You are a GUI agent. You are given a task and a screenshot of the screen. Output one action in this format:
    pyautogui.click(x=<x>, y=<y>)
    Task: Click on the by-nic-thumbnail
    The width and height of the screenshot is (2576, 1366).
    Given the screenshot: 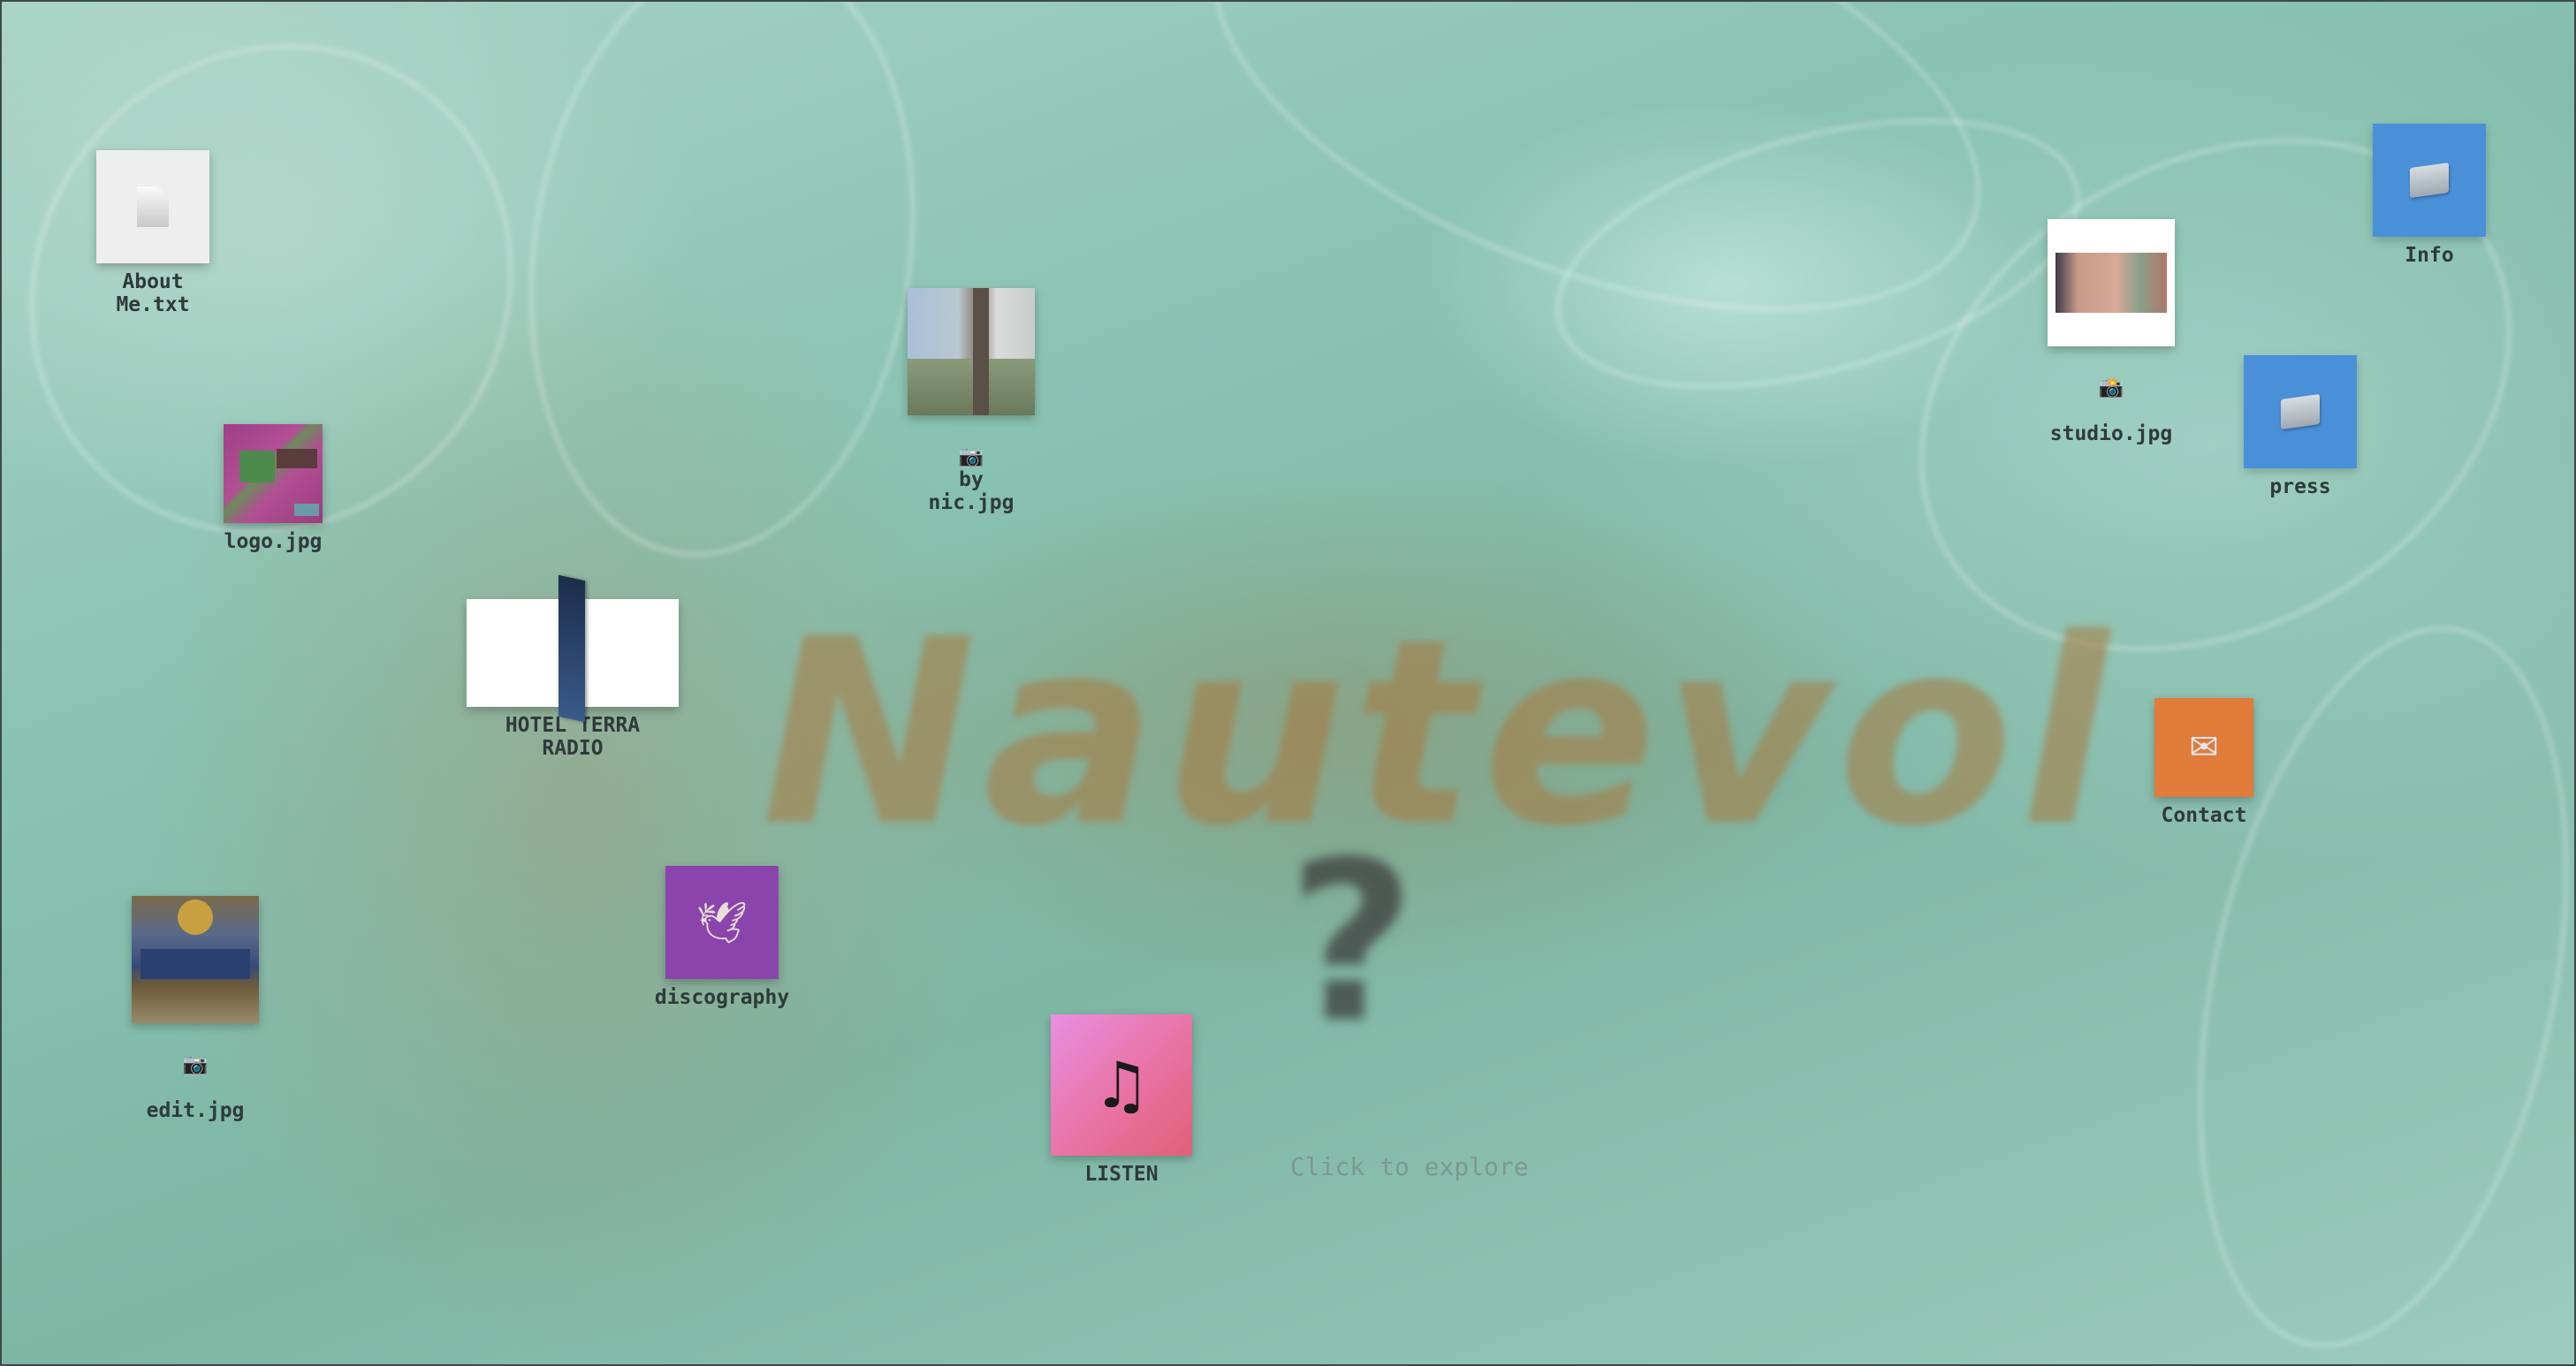 What is the action you would take?
    pyautogui.click(x=972, y=352)
    